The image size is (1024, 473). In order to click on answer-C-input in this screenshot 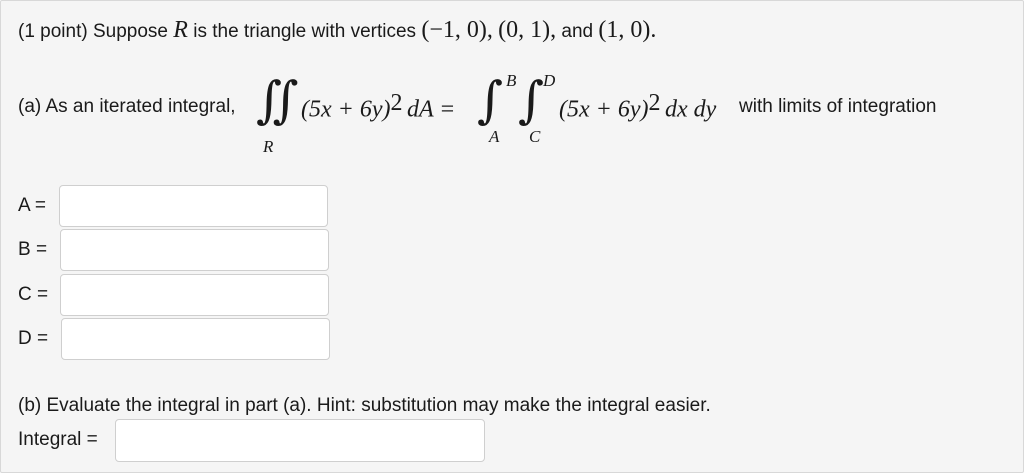, I will do `click(194, 295)`.